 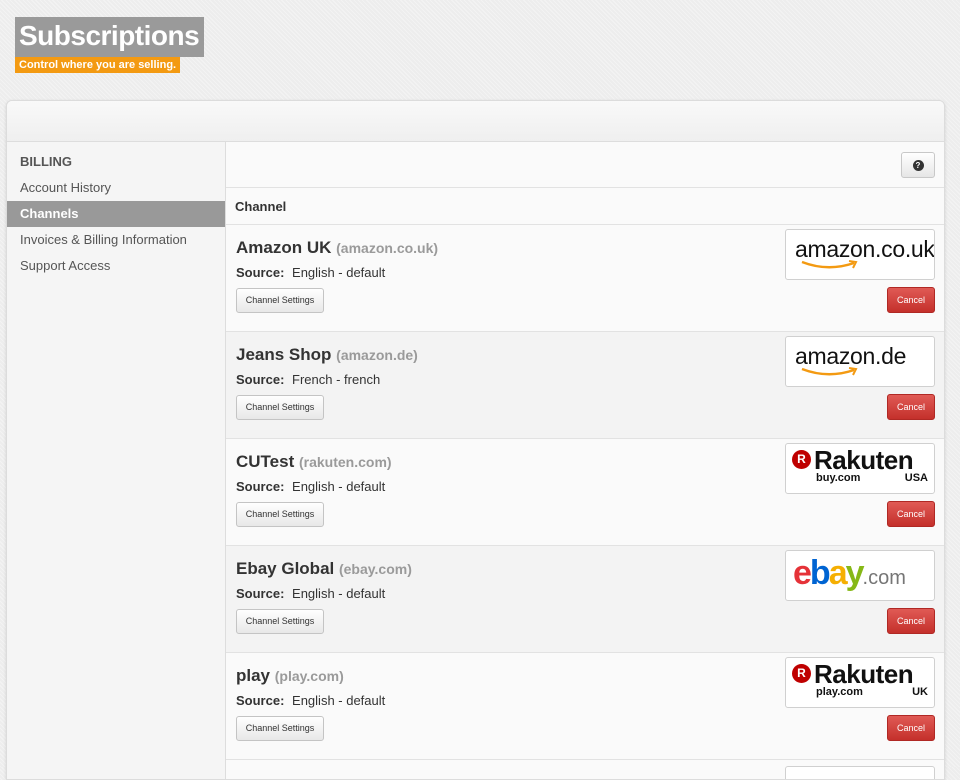 What do you see at coordinates (253, 675) in the screenshot?
I see `channel-name: play` at bounding box center [253, 675].